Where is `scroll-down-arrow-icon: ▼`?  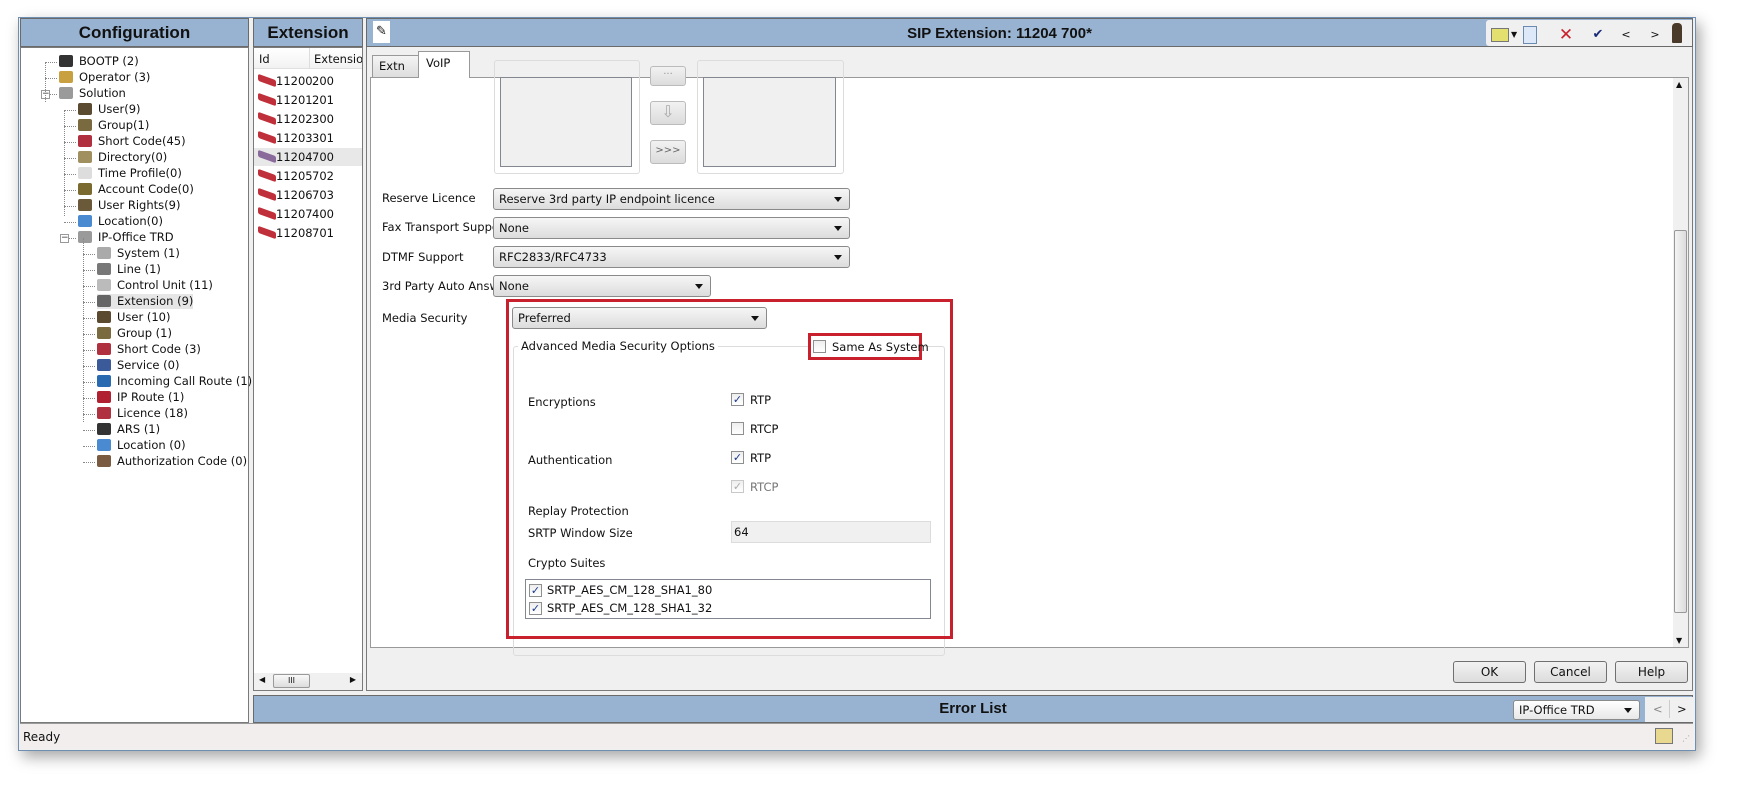
scroll-down-arrow-icon: ▼ is located at coordinates (1679, 640).